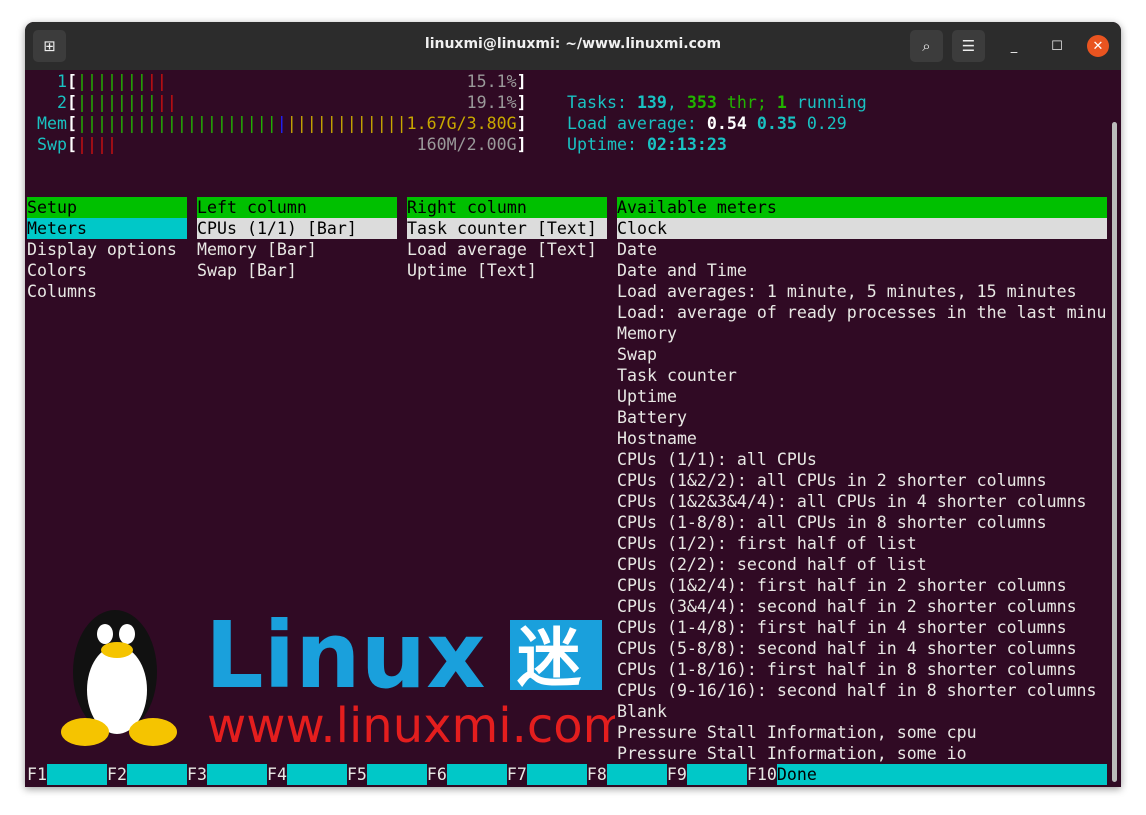  I want to click on right-column-header-label: Right column, so click(507, 207).